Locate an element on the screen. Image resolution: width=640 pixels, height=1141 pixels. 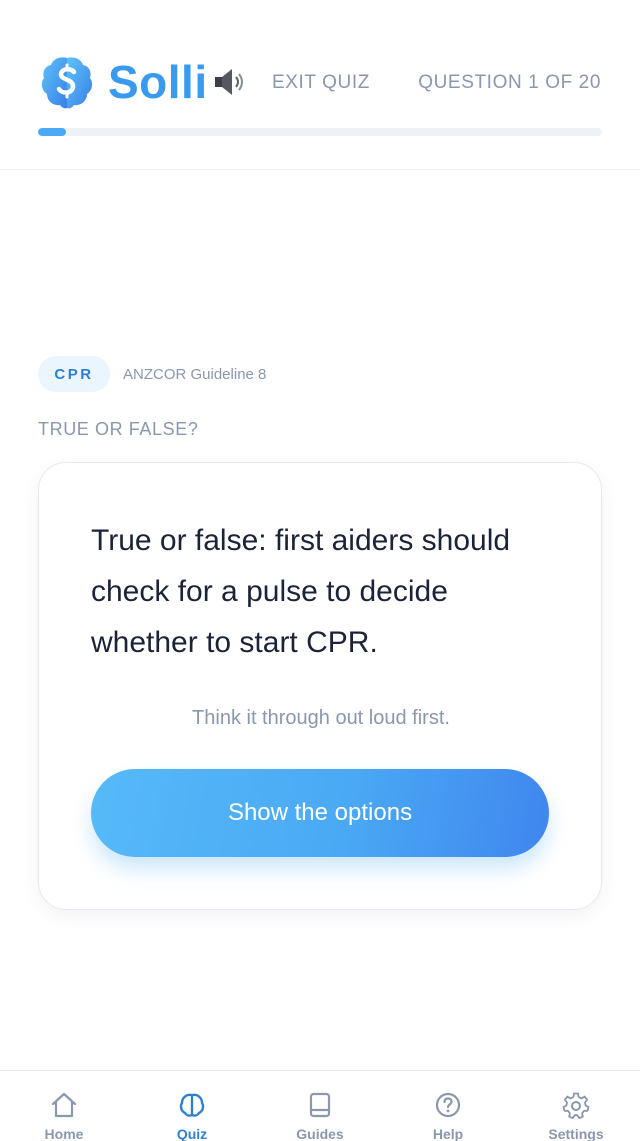
nav-label: Quiz is located at coordinates (192, 1133).